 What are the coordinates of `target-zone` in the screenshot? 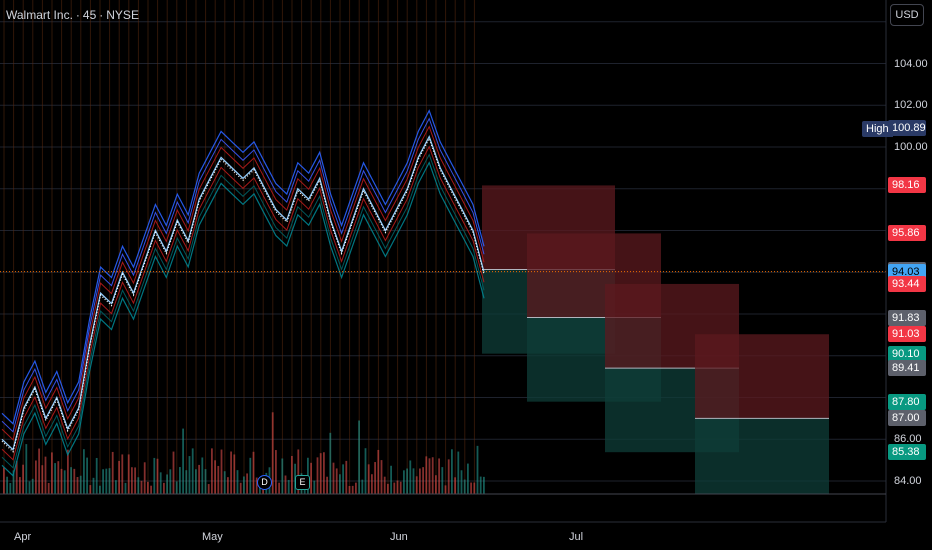 It's located at (762, 456).